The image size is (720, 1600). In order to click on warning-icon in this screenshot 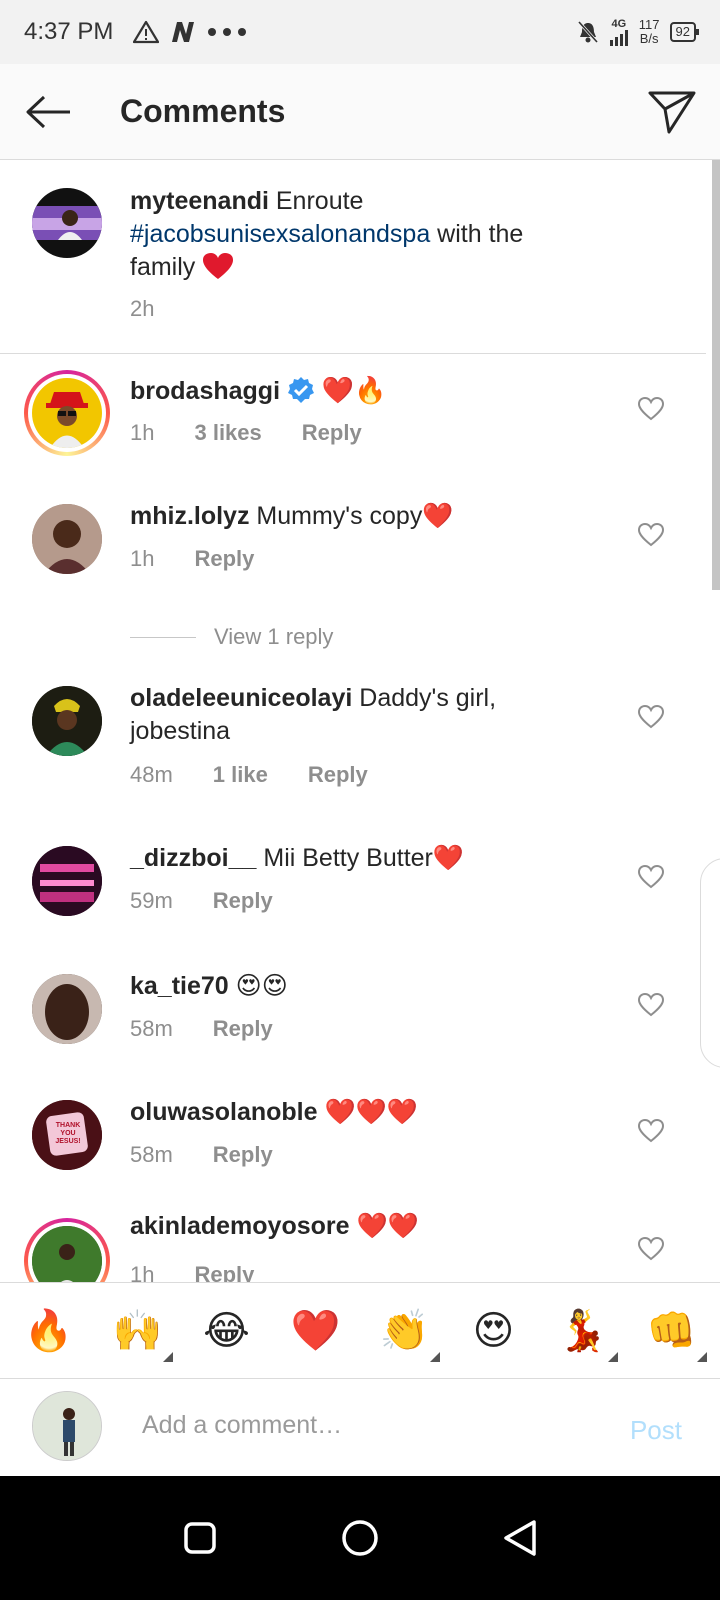, I will do `click(146, 32)`.